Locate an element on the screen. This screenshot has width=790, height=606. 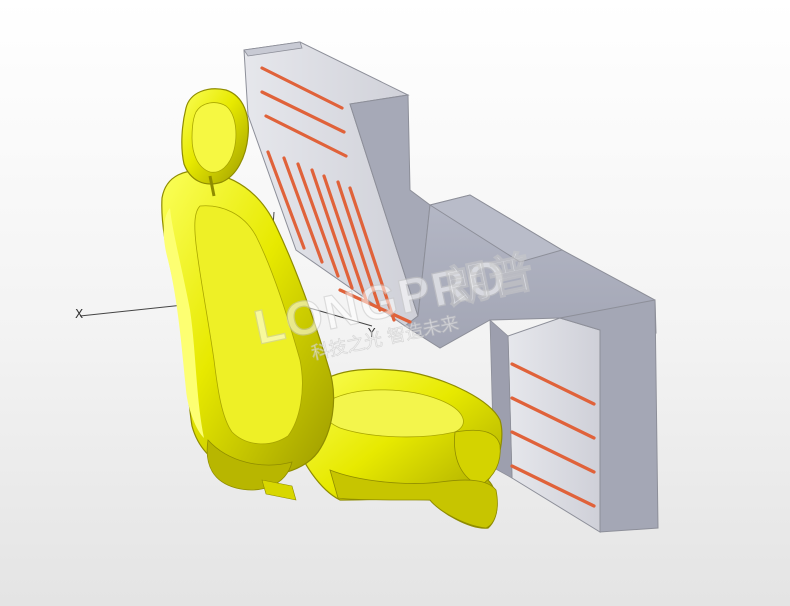
lower-panel-inner is located at coordinates (554, 425).